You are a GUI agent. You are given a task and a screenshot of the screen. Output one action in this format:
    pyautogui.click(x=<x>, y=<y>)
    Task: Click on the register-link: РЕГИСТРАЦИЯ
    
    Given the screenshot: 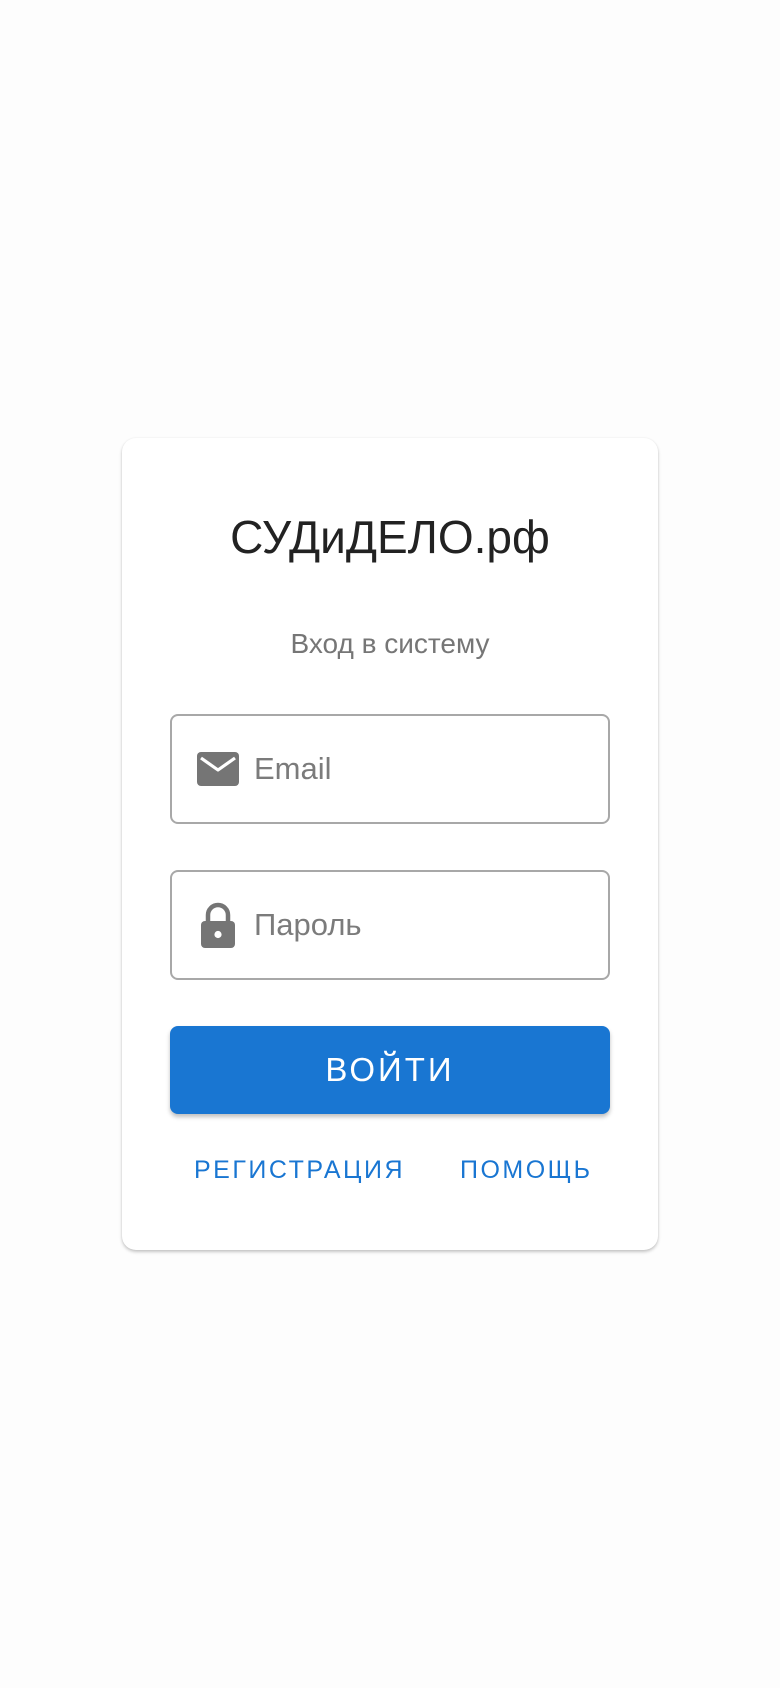 What is the action you would take?
    pyautogui.click(x=299, y=1170)
    